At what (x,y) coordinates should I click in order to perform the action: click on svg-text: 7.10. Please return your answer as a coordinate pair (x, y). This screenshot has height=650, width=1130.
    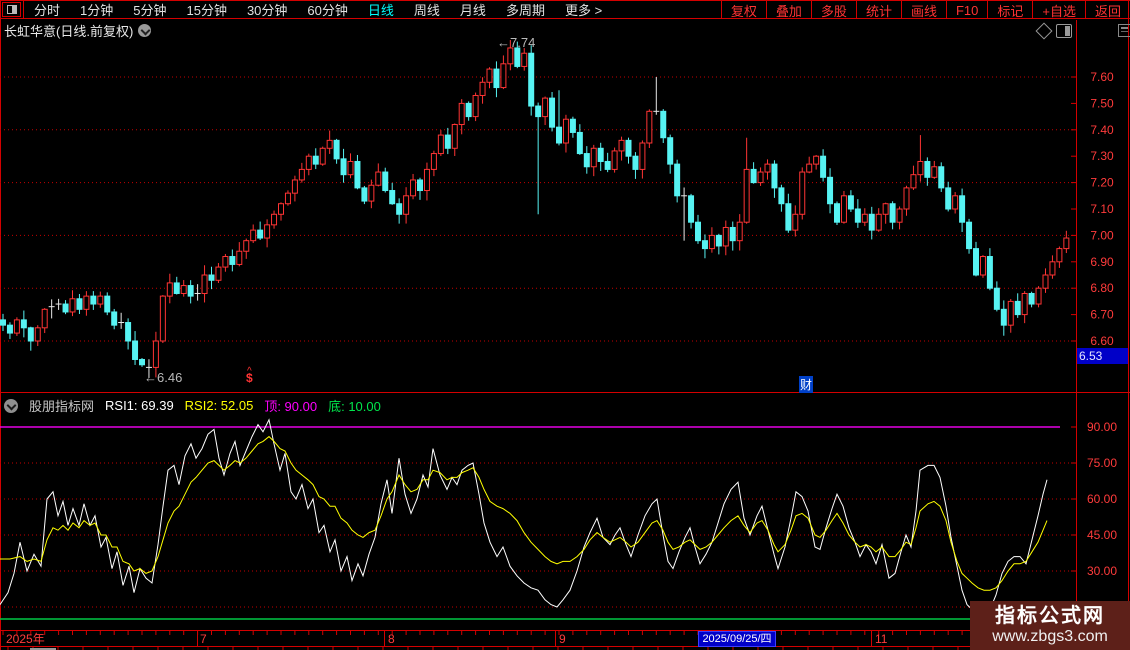
    Looking at the image, I should click on (1102, 209).